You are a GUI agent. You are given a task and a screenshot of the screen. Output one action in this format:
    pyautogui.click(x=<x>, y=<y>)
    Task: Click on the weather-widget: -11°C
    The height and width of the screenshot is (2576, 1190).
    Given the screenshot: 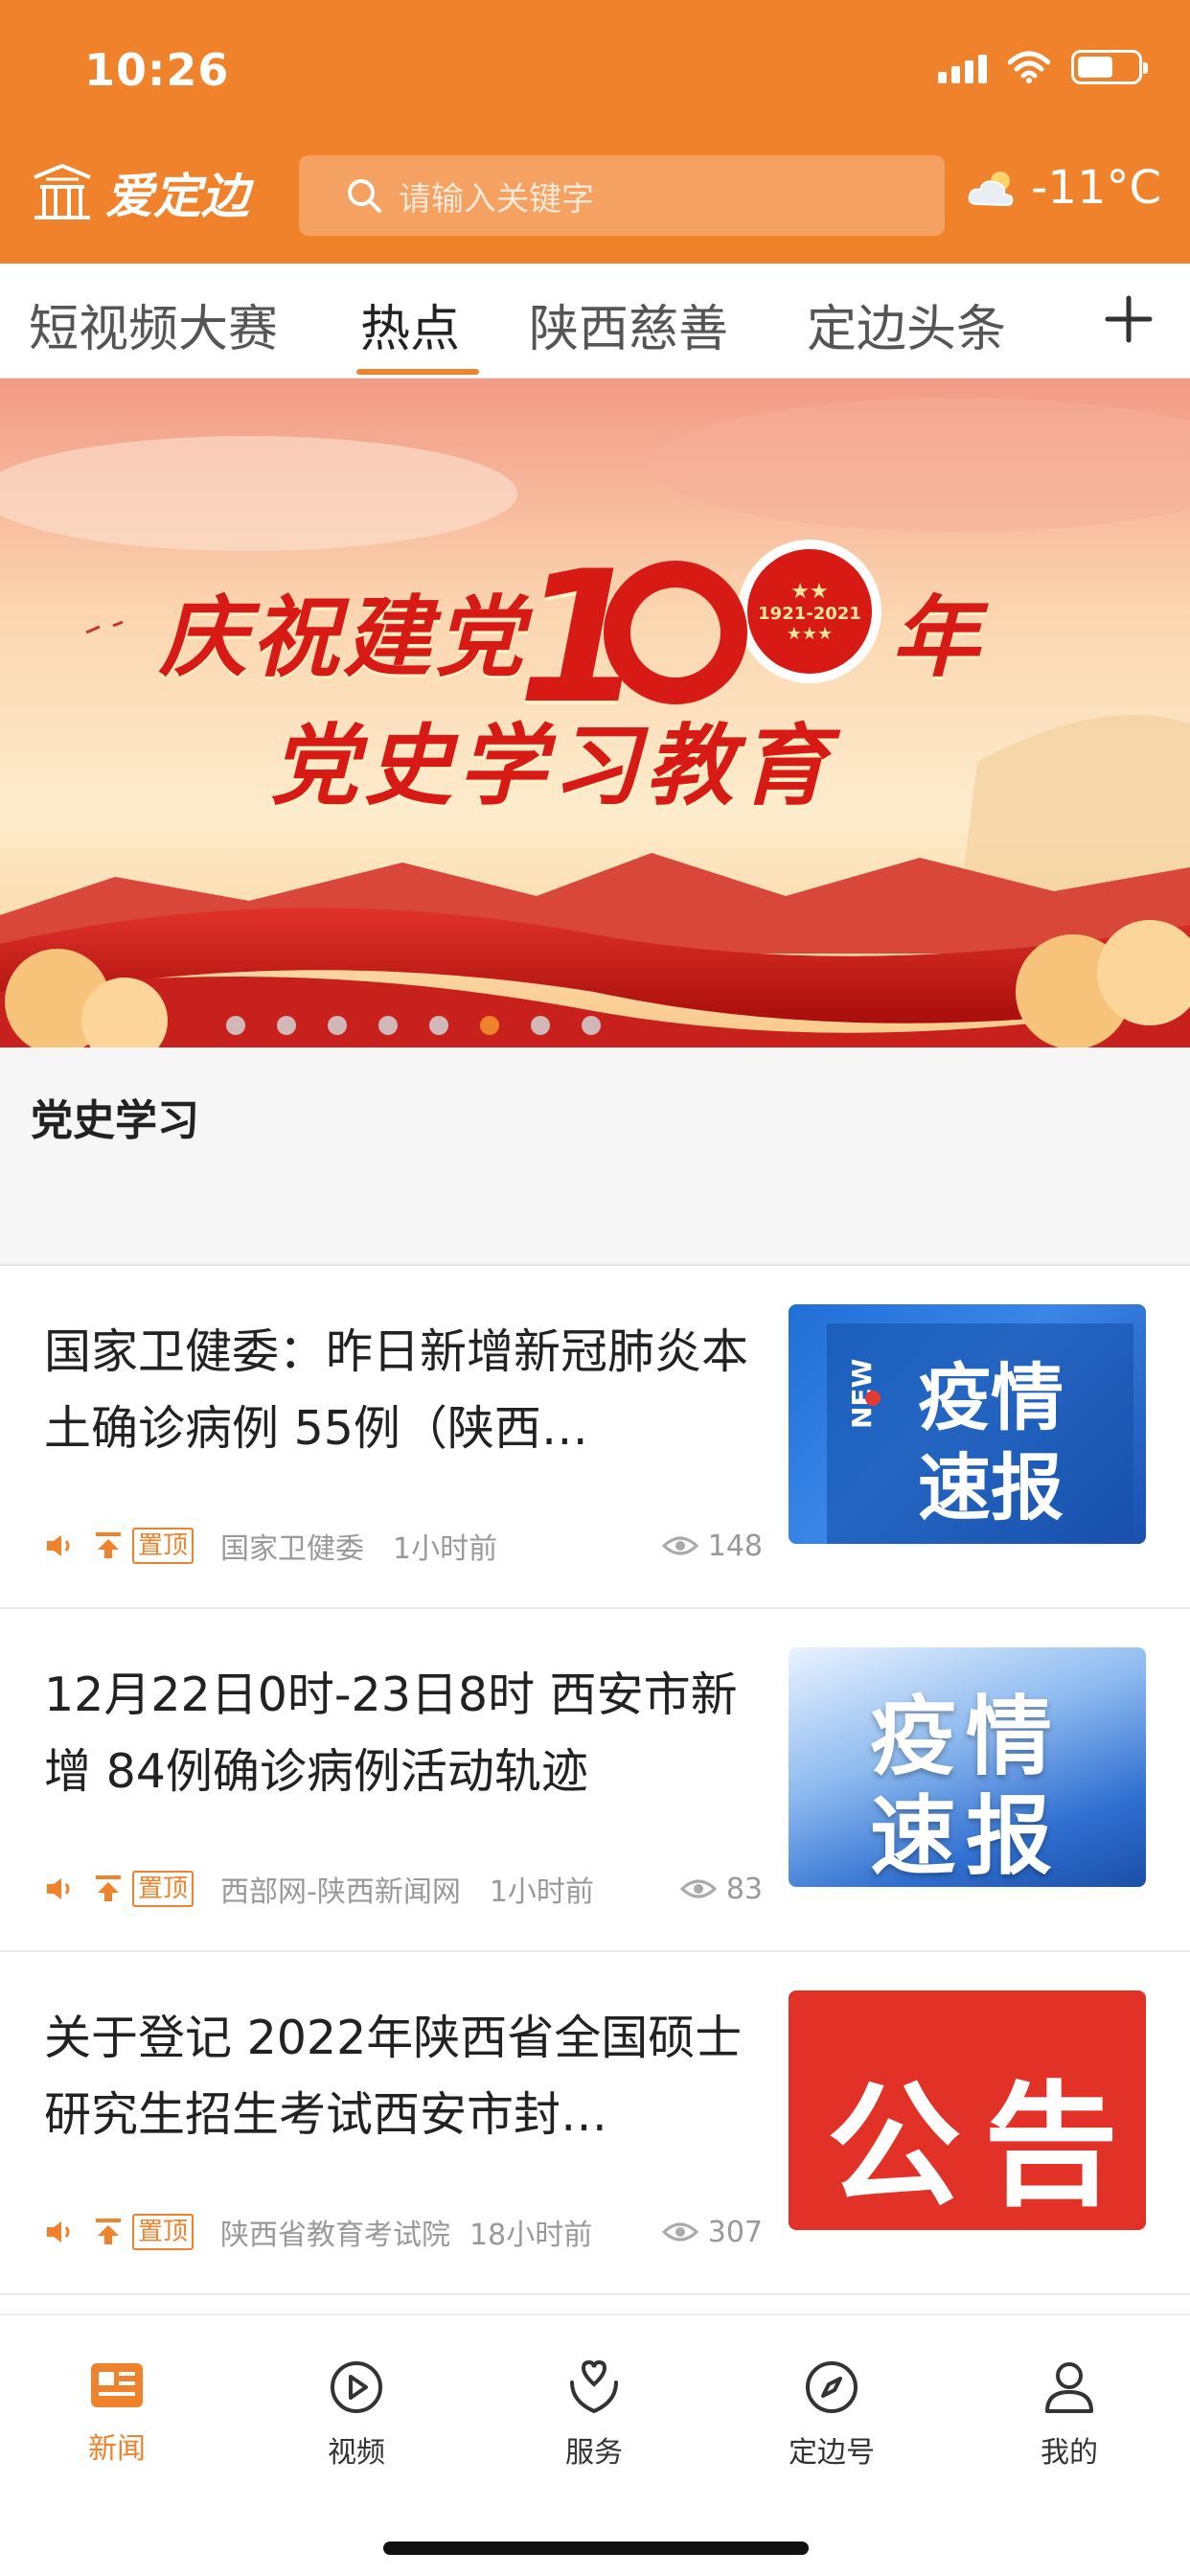 What is the action you would take?
    pyautogui.click(x=1064, y=188)
    